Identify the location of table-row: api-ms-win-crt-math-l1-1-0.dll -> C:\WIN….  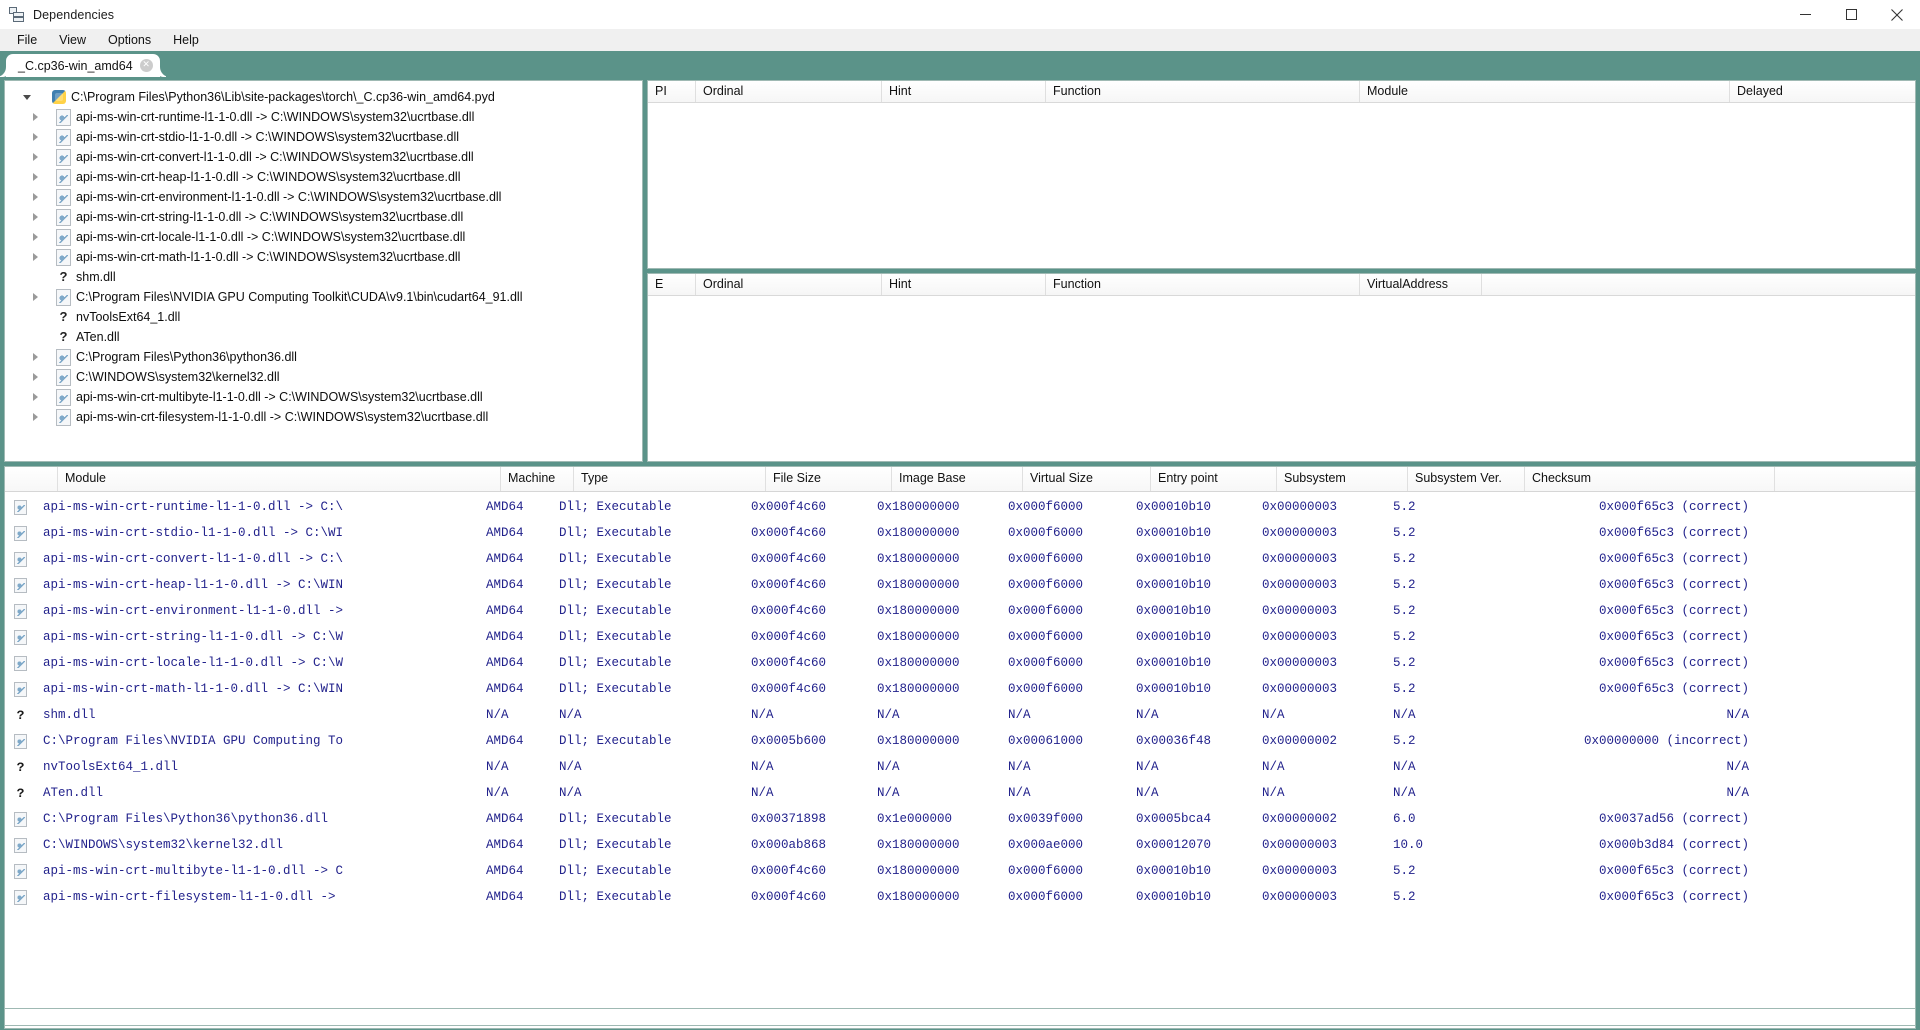
(960, 689).